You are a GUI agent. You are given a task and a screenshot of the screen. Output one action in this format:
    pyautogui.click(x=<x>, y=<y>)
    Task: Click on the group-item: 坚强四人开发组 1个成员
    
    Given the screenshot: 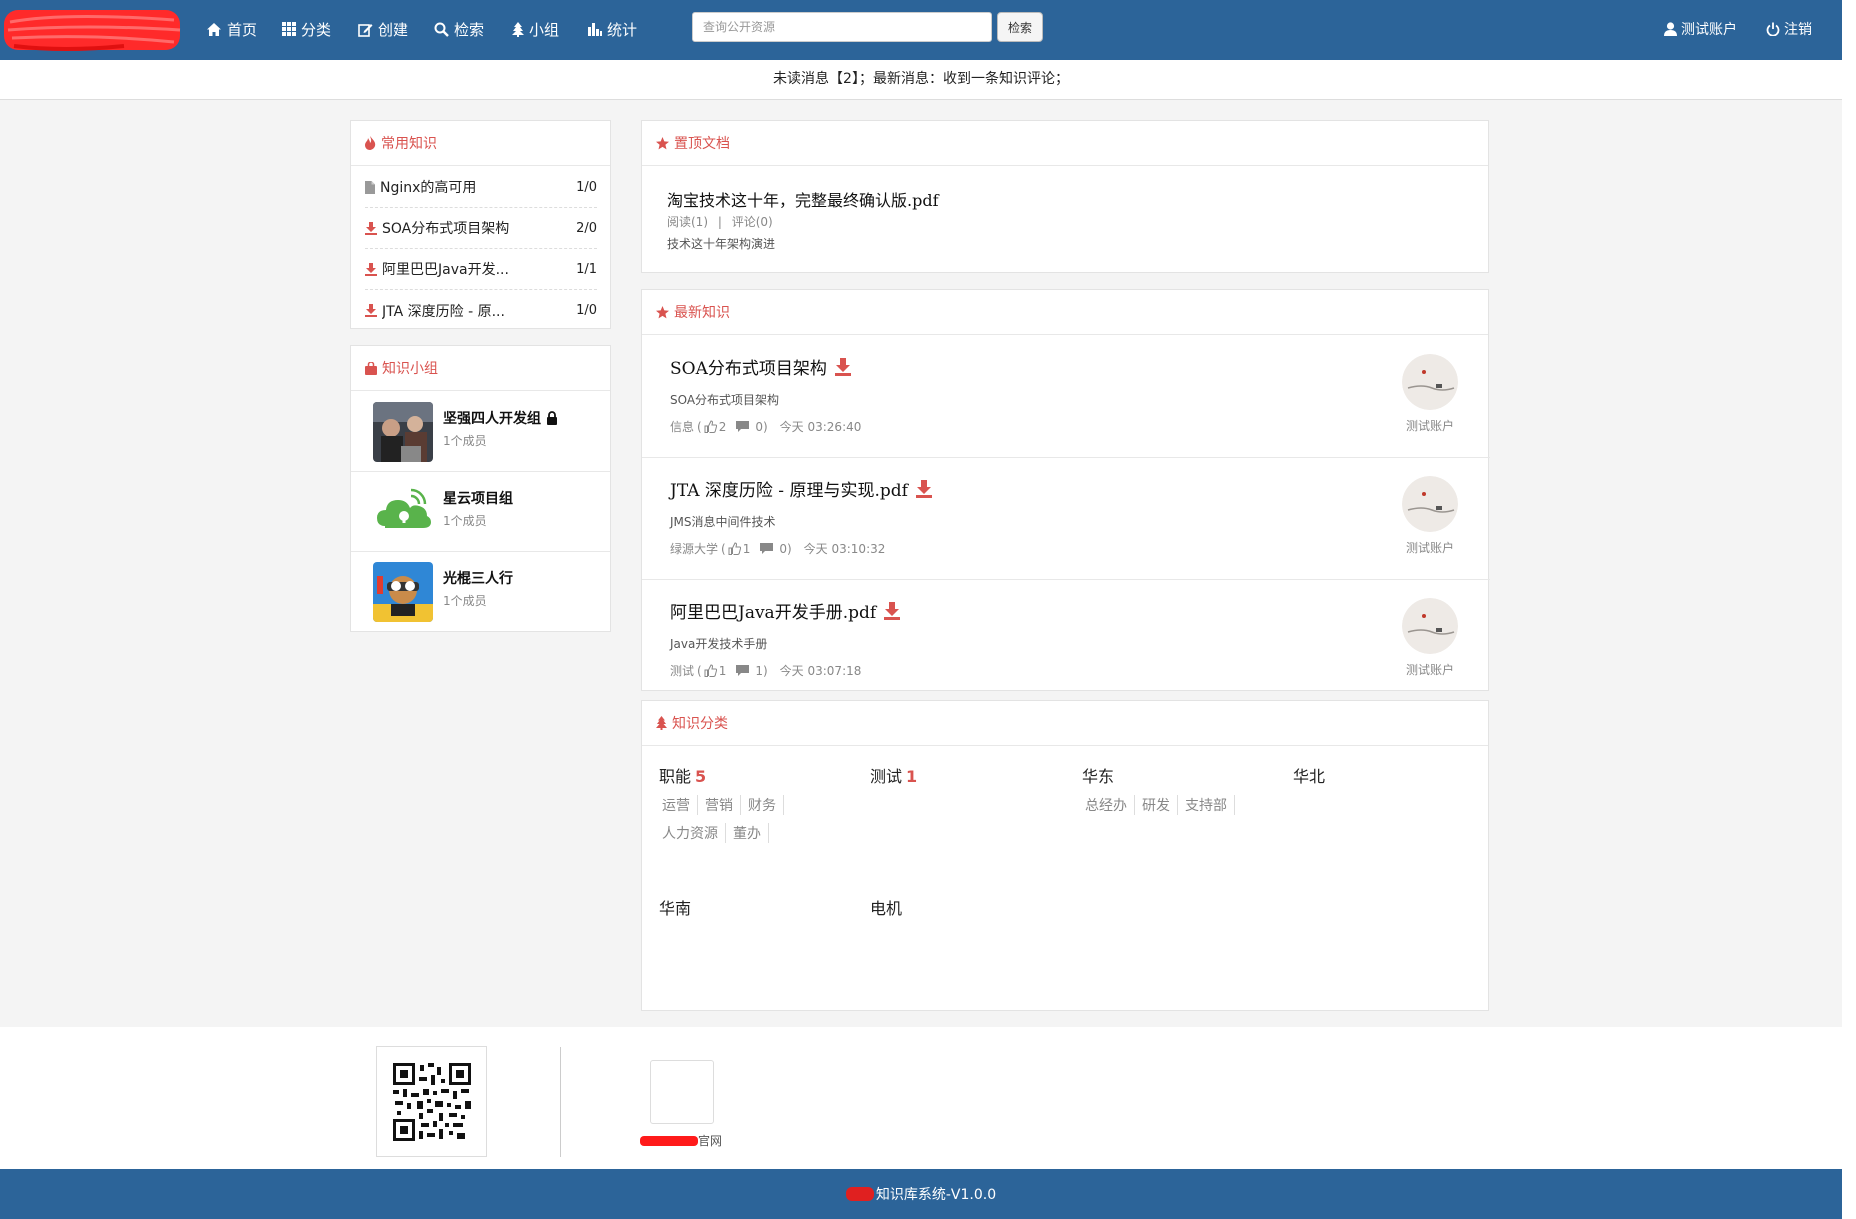 What is the action you would take?
    pyautogui.click(x=480, y=432)
    